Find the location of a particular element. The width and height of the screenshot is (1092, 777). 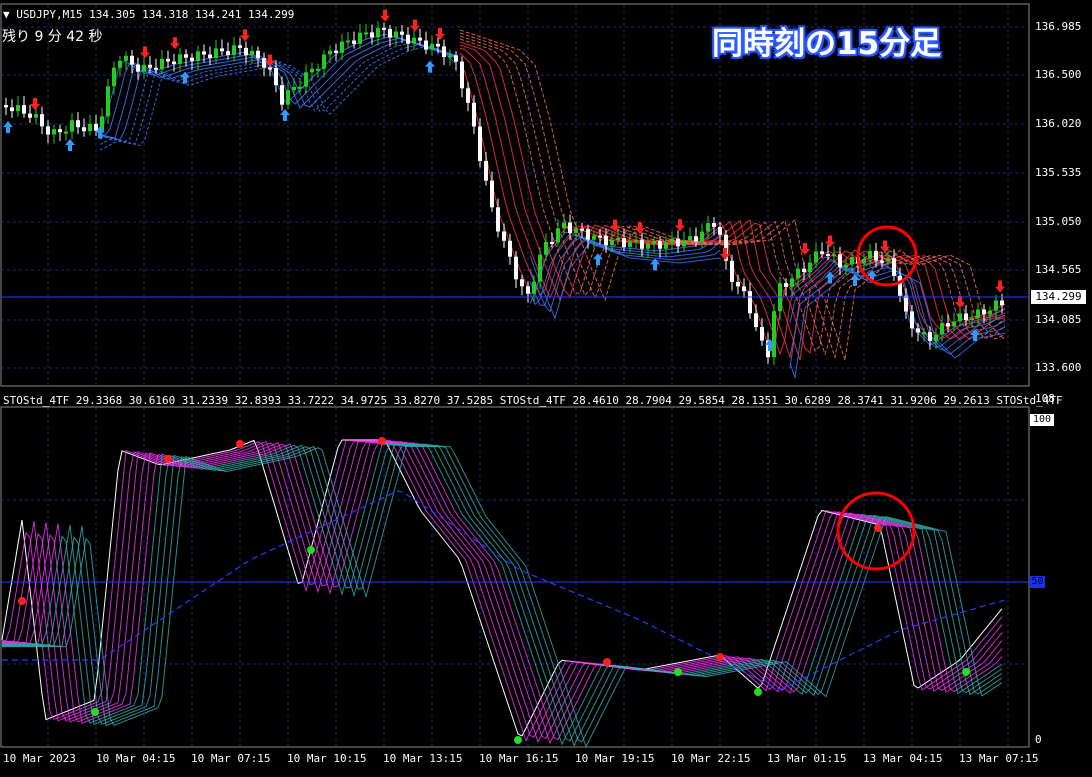

price-tick: 134.085 is located at coordinates (1058, 319).